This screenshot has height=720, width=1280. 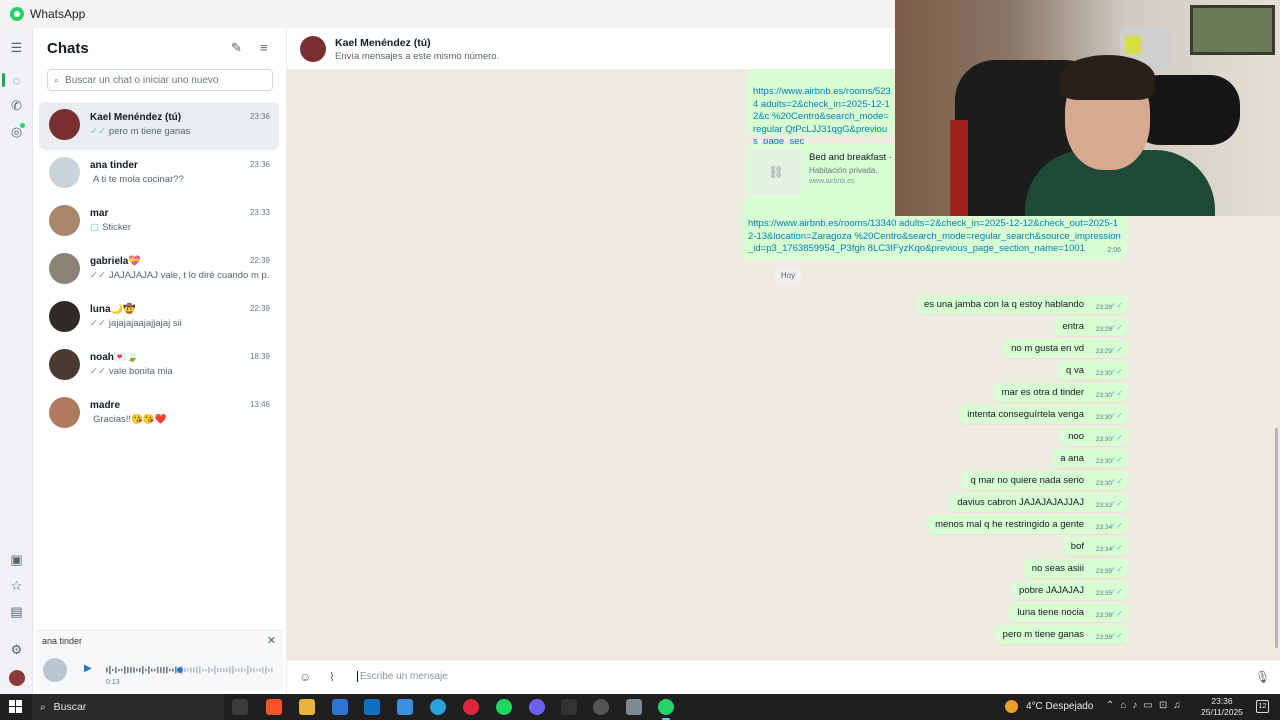 I want to click on message-bubble: bof 23:34 ✓✓, so click(x=1095, y=546).